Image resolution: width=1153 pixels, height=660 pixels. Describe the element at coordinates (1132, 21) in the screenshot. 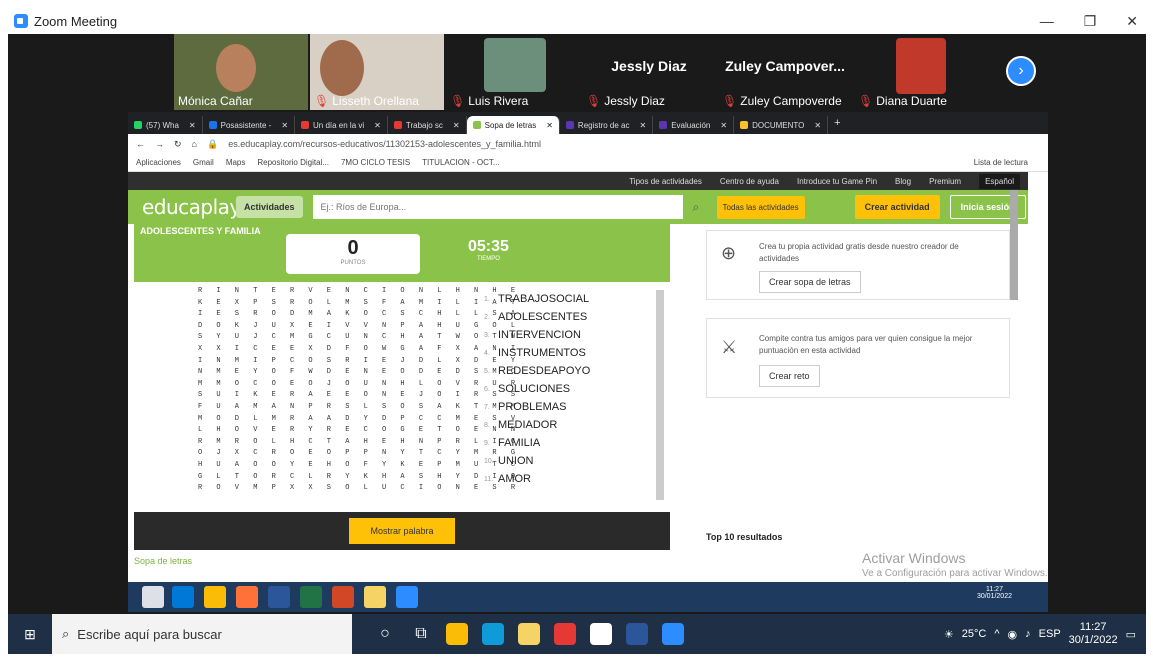

I see `close-icon: ✕` at that location.